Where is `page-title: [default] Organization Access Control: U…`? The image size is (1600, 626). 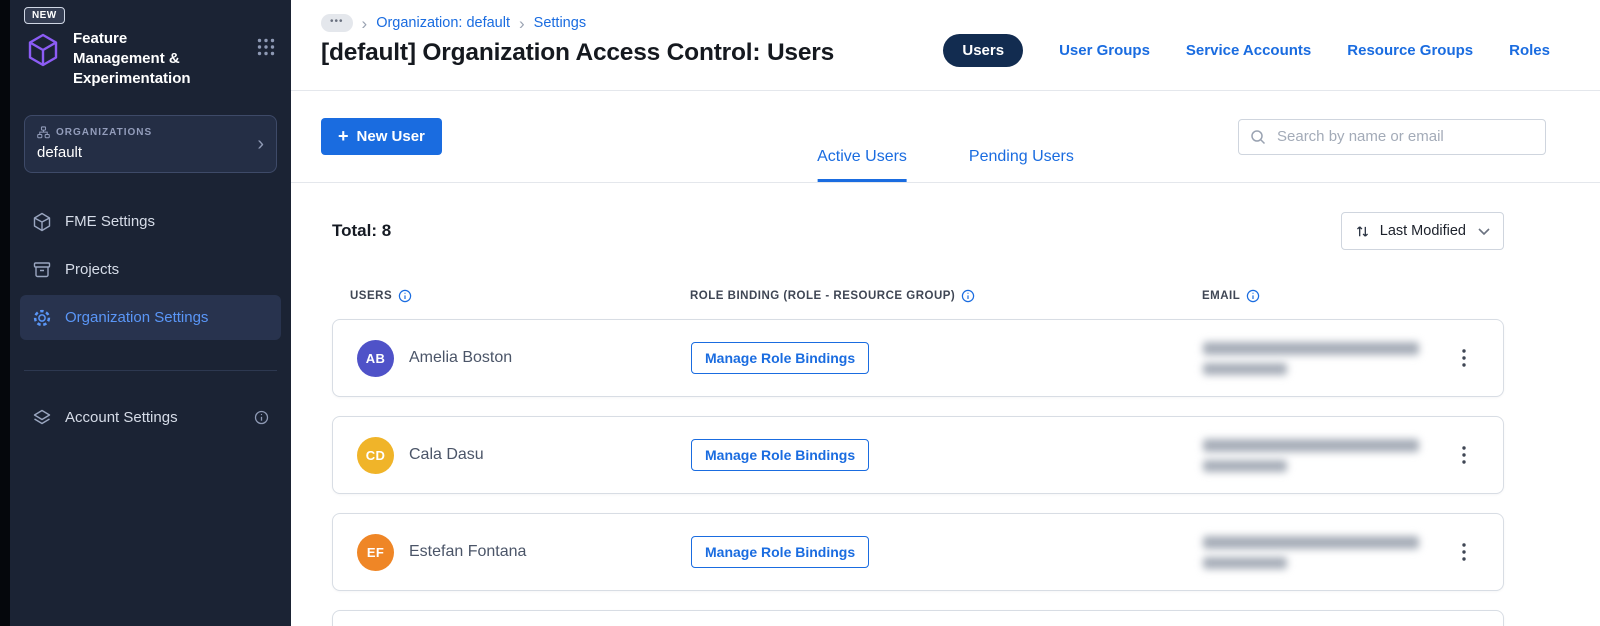 page-title: [default] Organization Access Control: U… is located at coordinates (578, 52).